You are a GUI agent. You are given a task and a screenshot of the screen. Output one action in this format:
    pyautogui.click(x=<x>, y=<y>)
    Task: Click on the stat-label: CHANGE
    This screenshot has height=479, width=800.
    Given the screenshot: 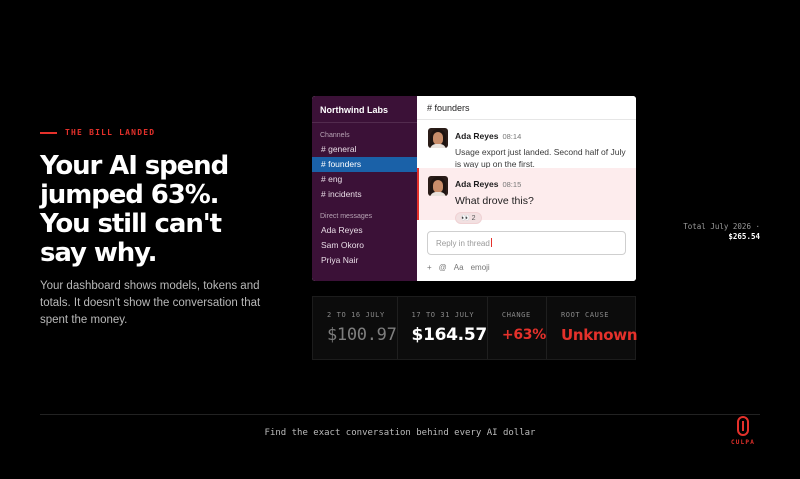 What is the action you would take?
    pyautogui.click(x=516, y=315)
    